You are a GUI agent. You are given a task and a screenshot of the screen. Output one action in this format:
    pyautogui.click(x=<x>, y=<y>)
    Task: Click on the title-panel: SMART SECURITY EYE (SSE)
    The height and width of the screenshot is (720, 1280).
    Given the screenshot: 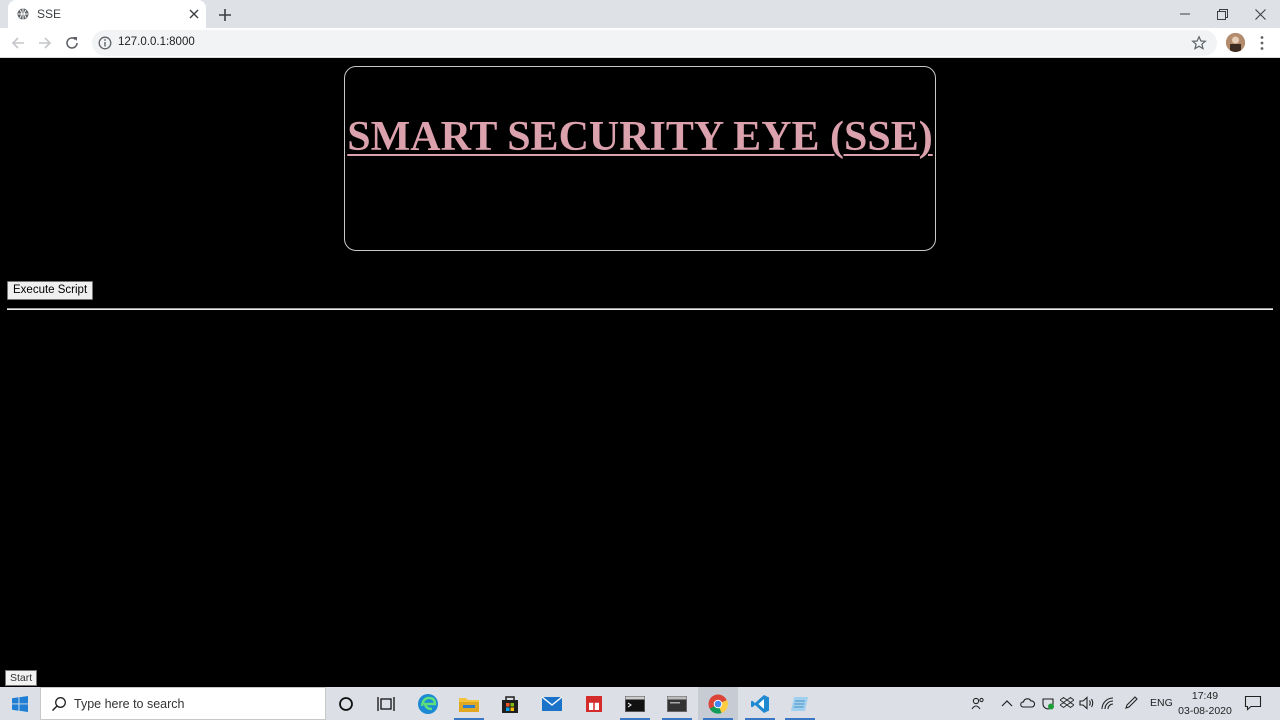 What is the action you would take?
    pyautogui.click(x=640, y=158)
    